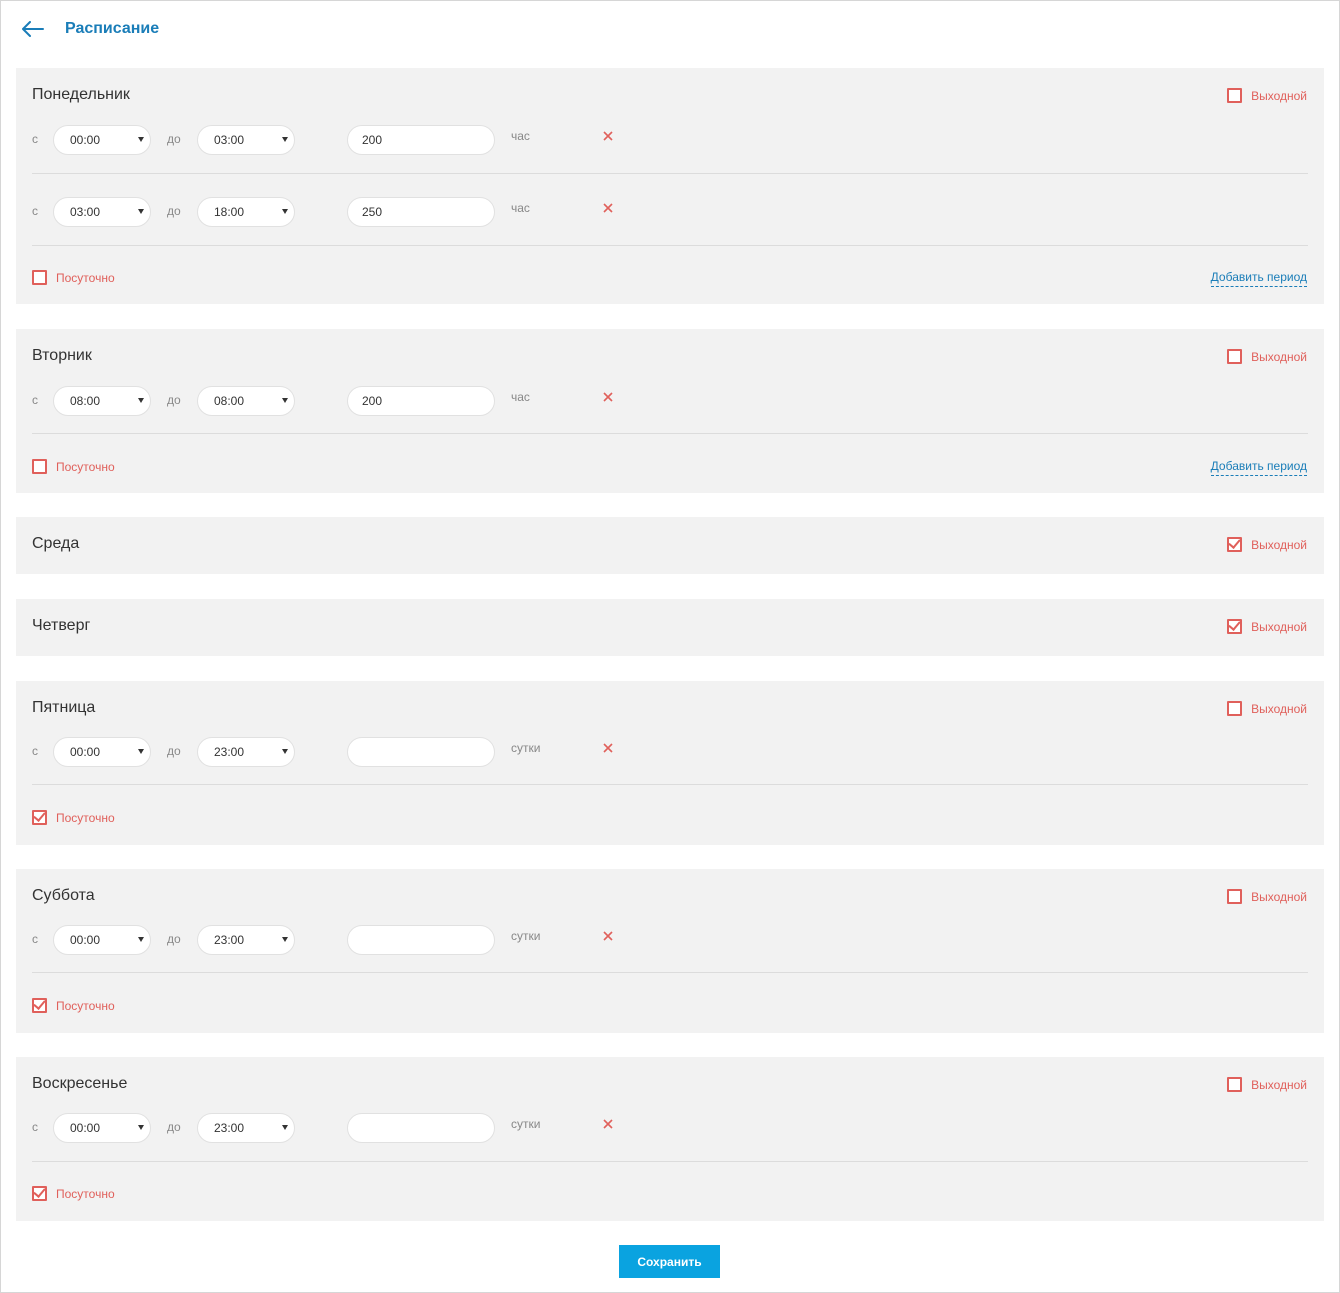 The image size is (1340, 1293). What do you see at coordinates (63, 895) in the screenshot?
I see `day-name: Суббота` at bounding box center [63, 895].